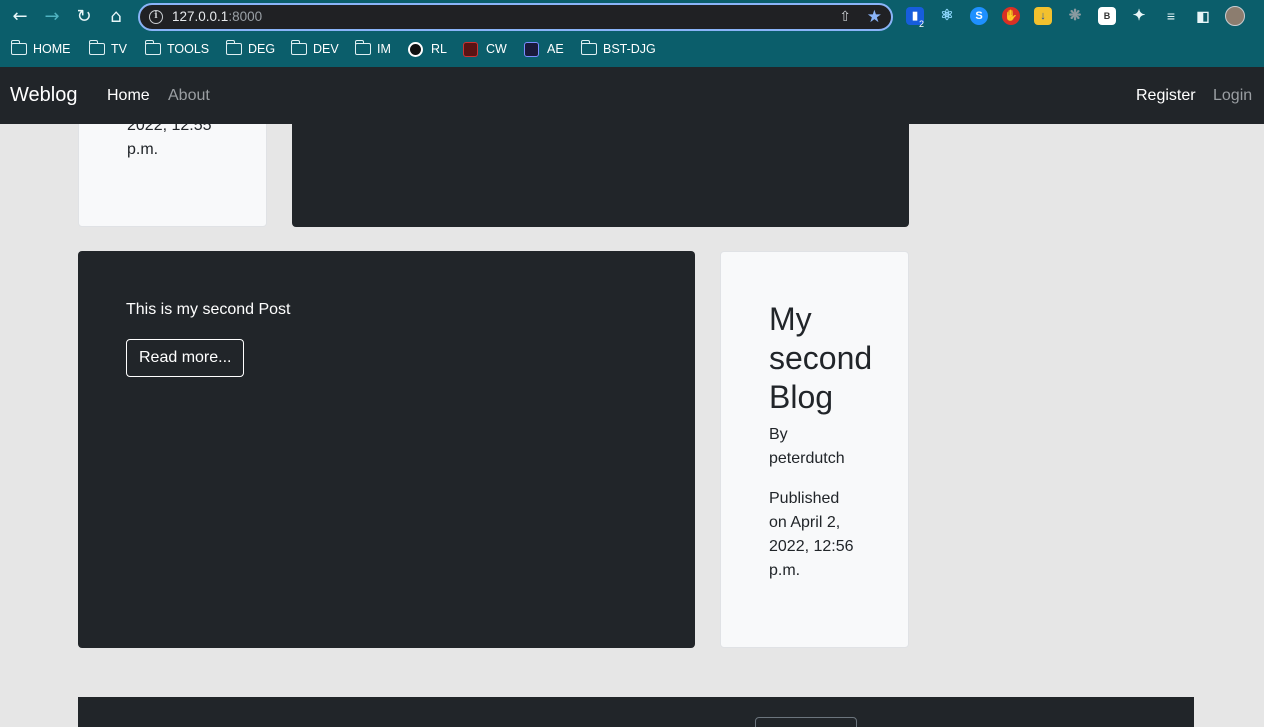 The height and width of the screenshot is (727, 1264). What do you see at coordinates (52, 17) in the screenshot?
I see `forward-arrow-icon: →` at bounding box center [52, 17].